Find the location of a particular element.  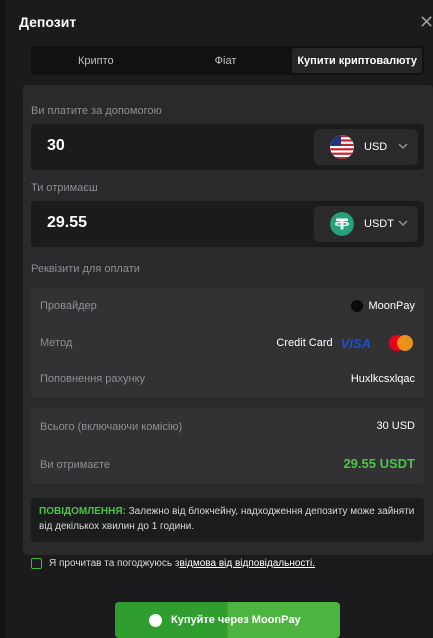

notice-prefix: ПОВІДОМЛЕННЯ: is located at coordinates (82, 511).